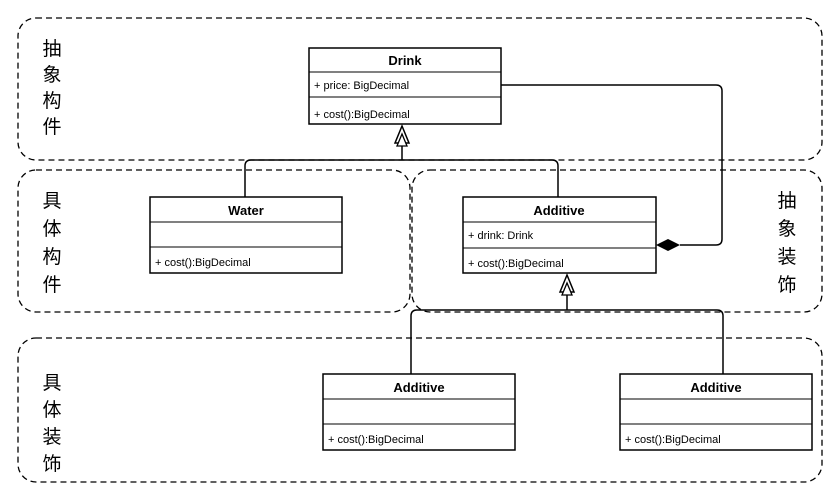 The height and width of the screenshot is (500, 839). What do you see at coordinates (401, 178) in the screenshot?
I see `inheritance-line-drink` at bounding box center [401, 178].